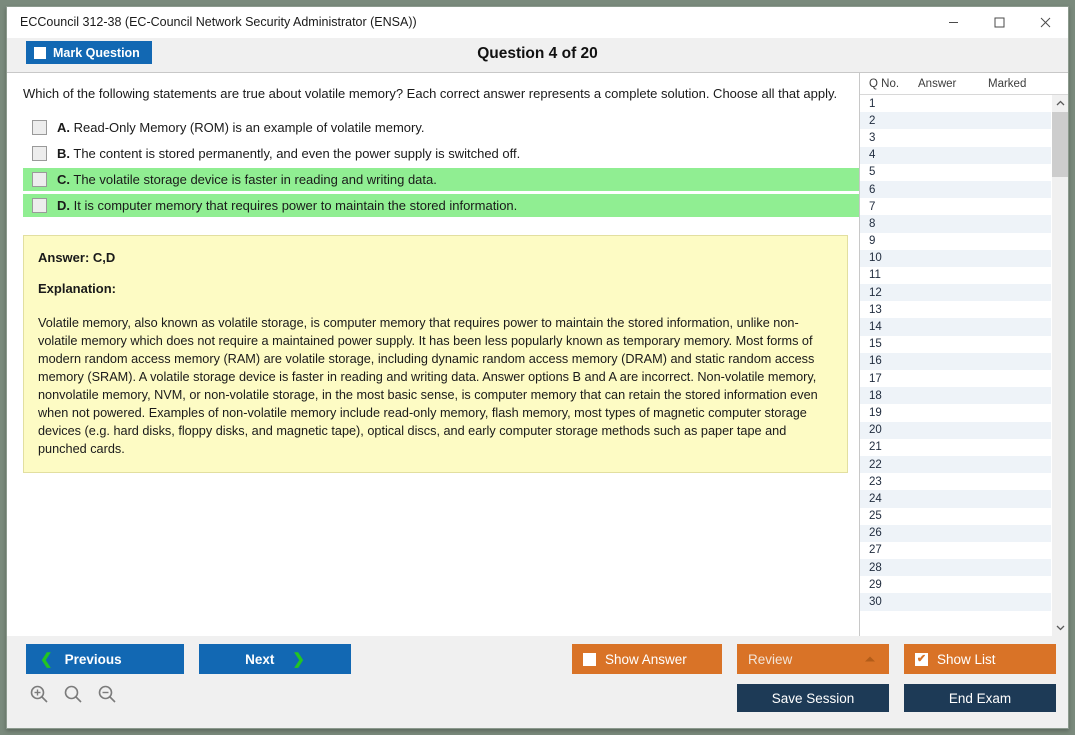 The width and height of the screenshot is (1075, 735). I want to click on question-list-row: 26, so click(955, 533).